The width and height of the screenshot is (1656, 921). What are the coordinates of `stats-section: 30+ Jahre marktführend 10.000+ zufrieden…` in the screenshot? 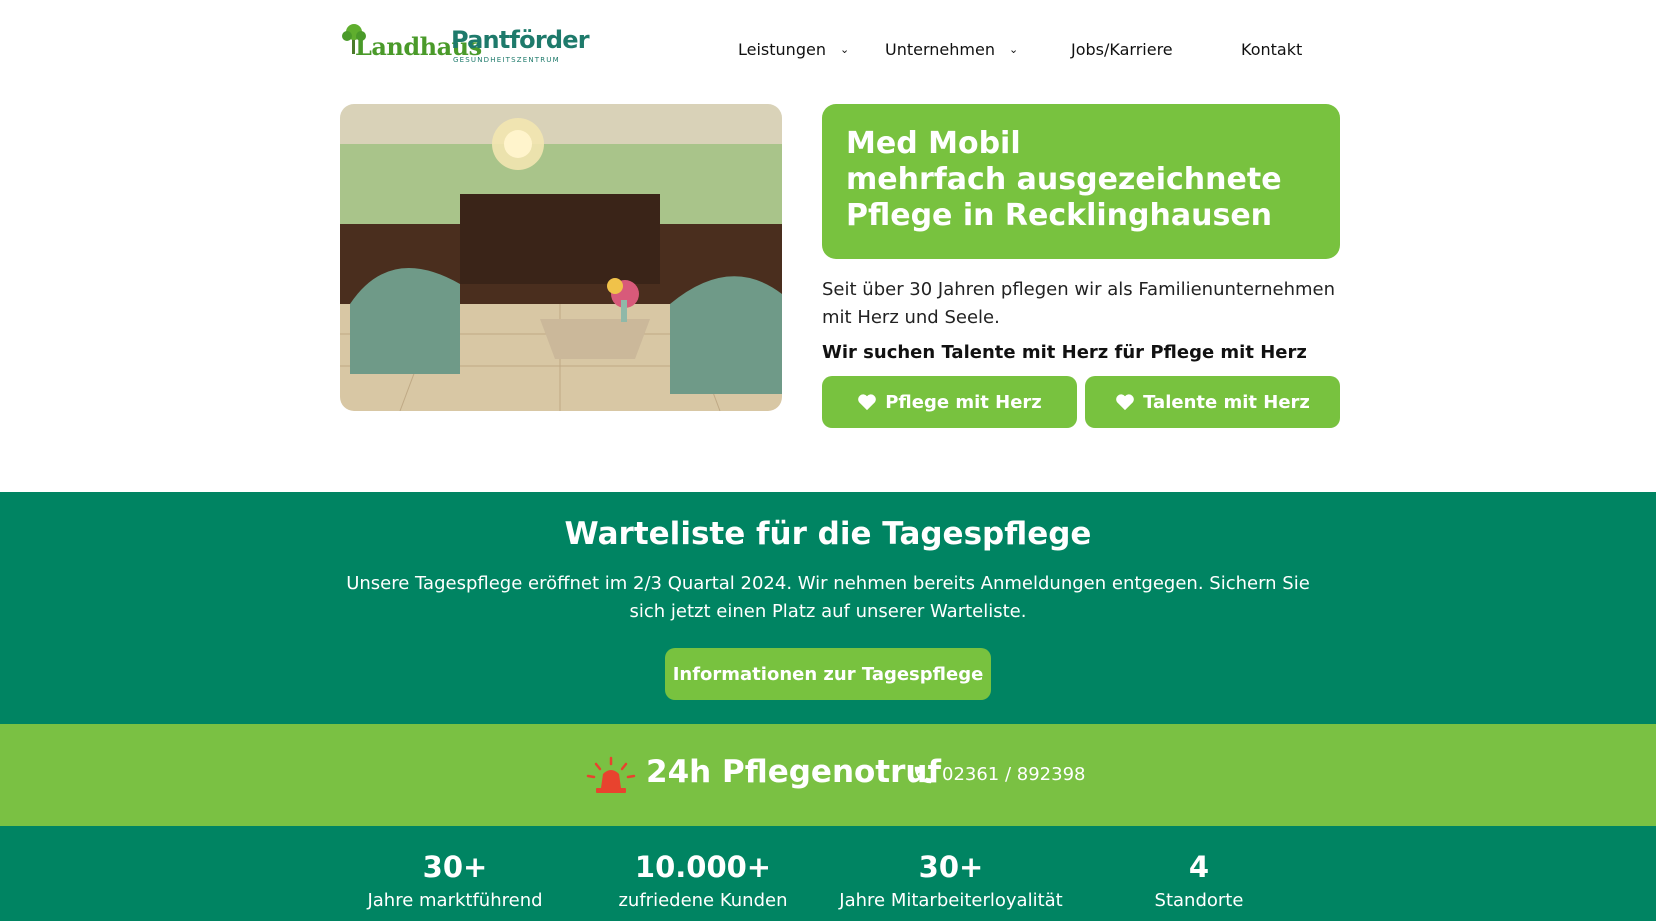 It's located at (828, 873).